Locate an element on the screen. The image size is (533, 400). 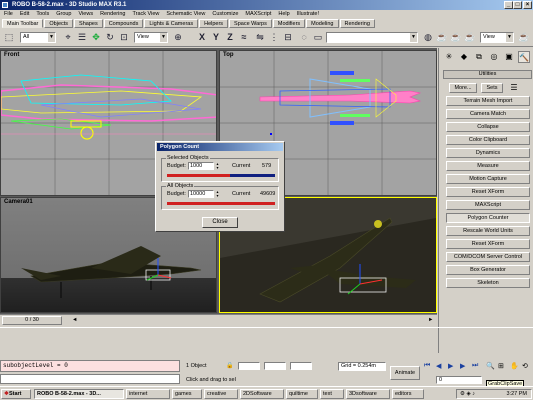
camera-match-button: Camera Match is located at coordinates (488, 114).